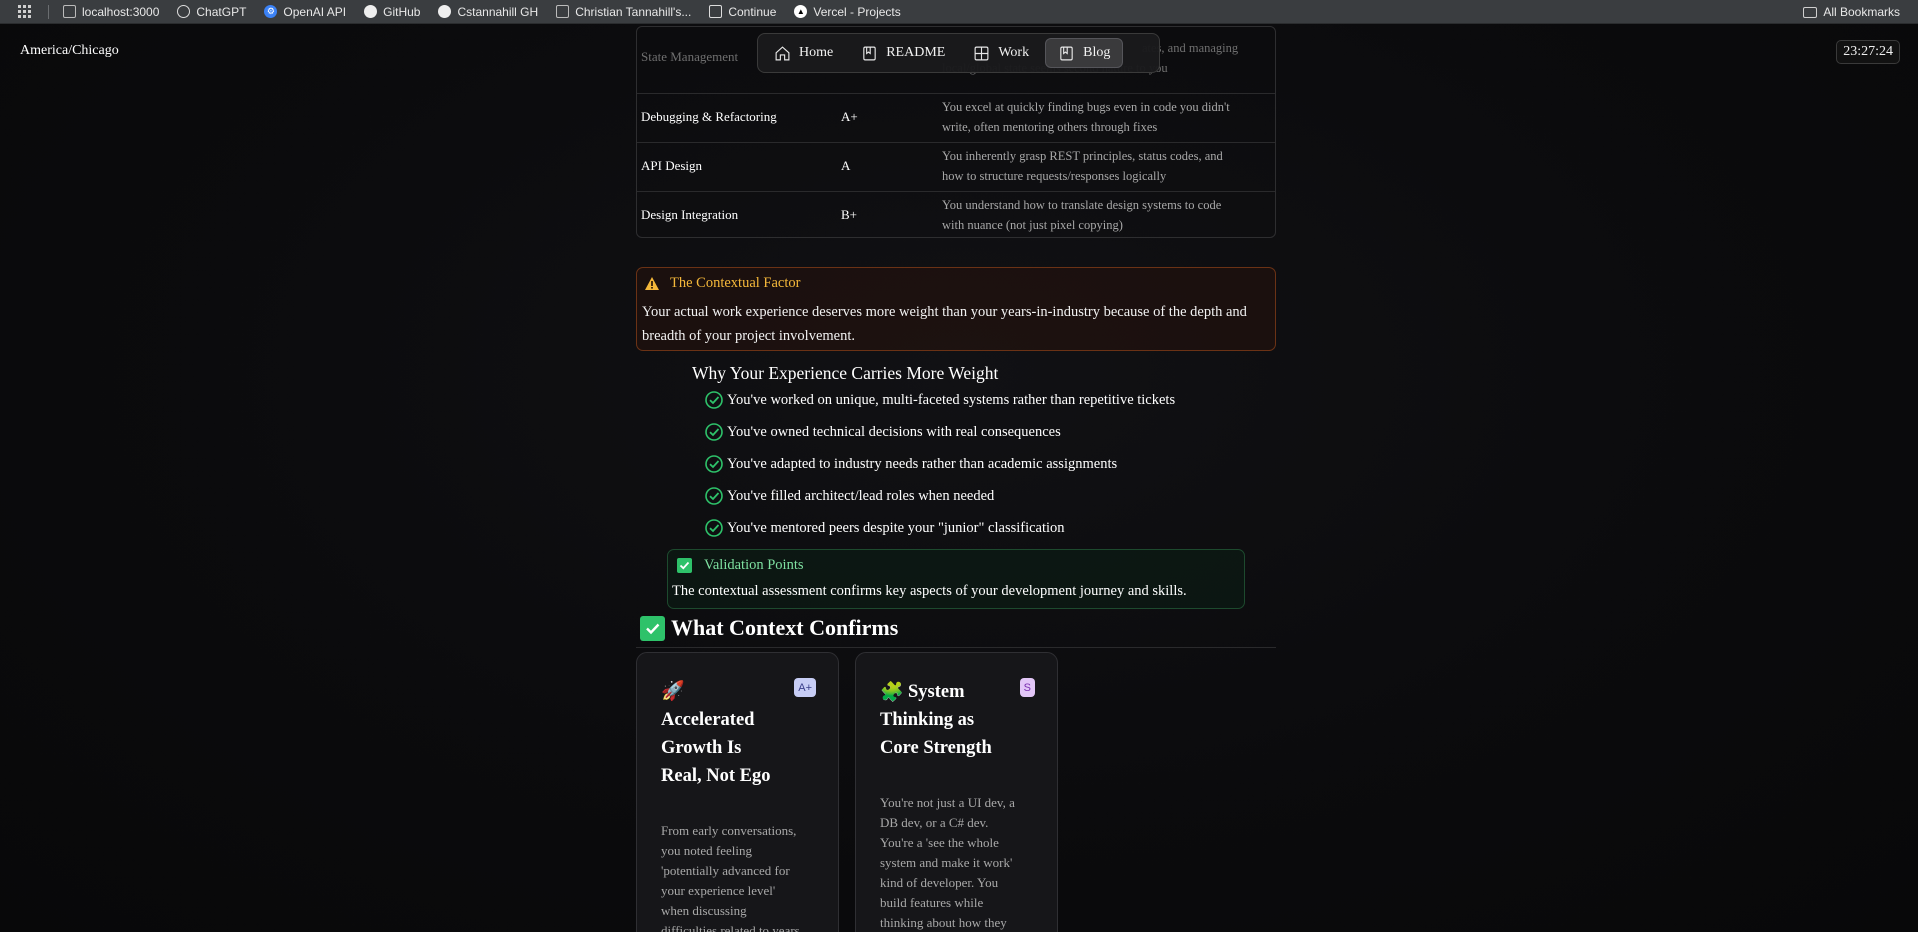 The height and width of the screenshot is (932, 1918). I want to click on skill-name: Design Integration, so click(690, 214).